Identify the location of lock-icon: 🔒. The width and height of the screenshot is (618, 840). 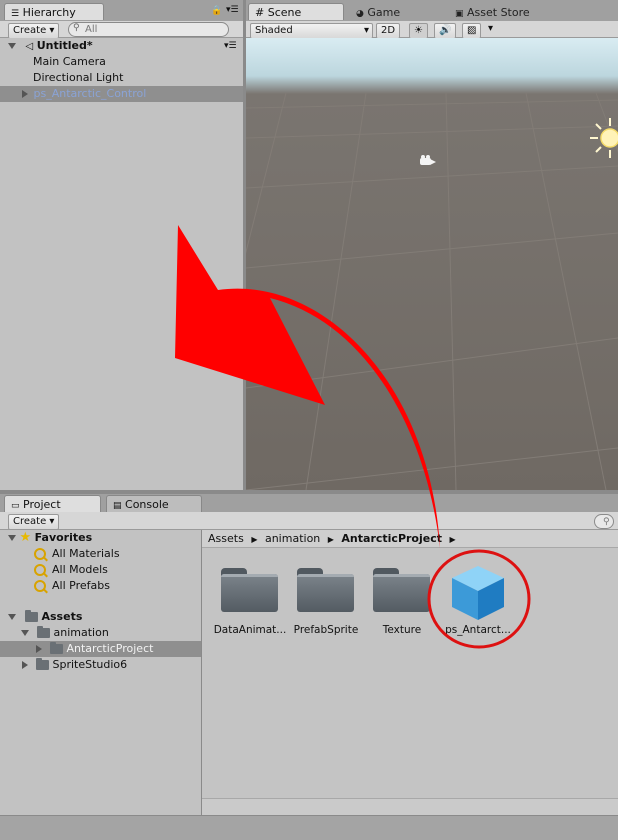
(216, 11).